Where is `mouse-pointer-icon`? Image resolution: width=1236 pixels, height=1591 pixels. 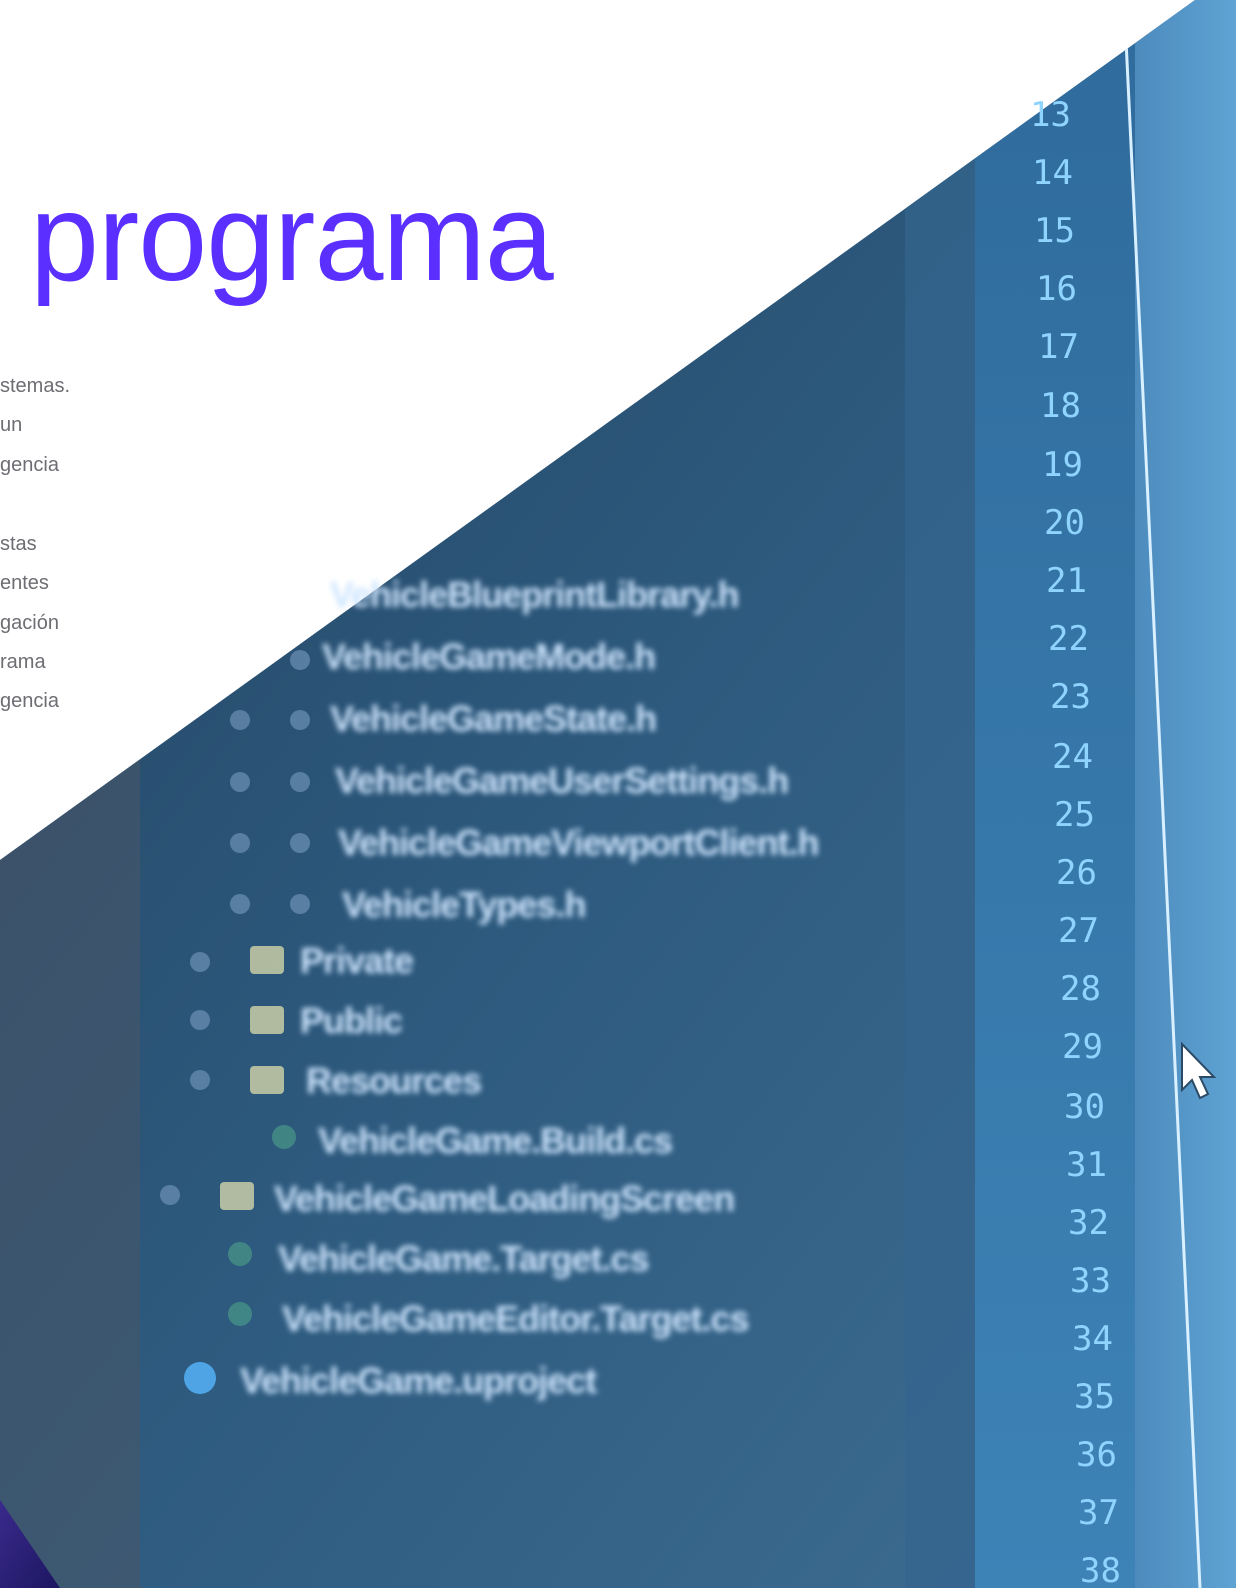 mouse-pointer-icon is located at coordinates (1199, 1071).